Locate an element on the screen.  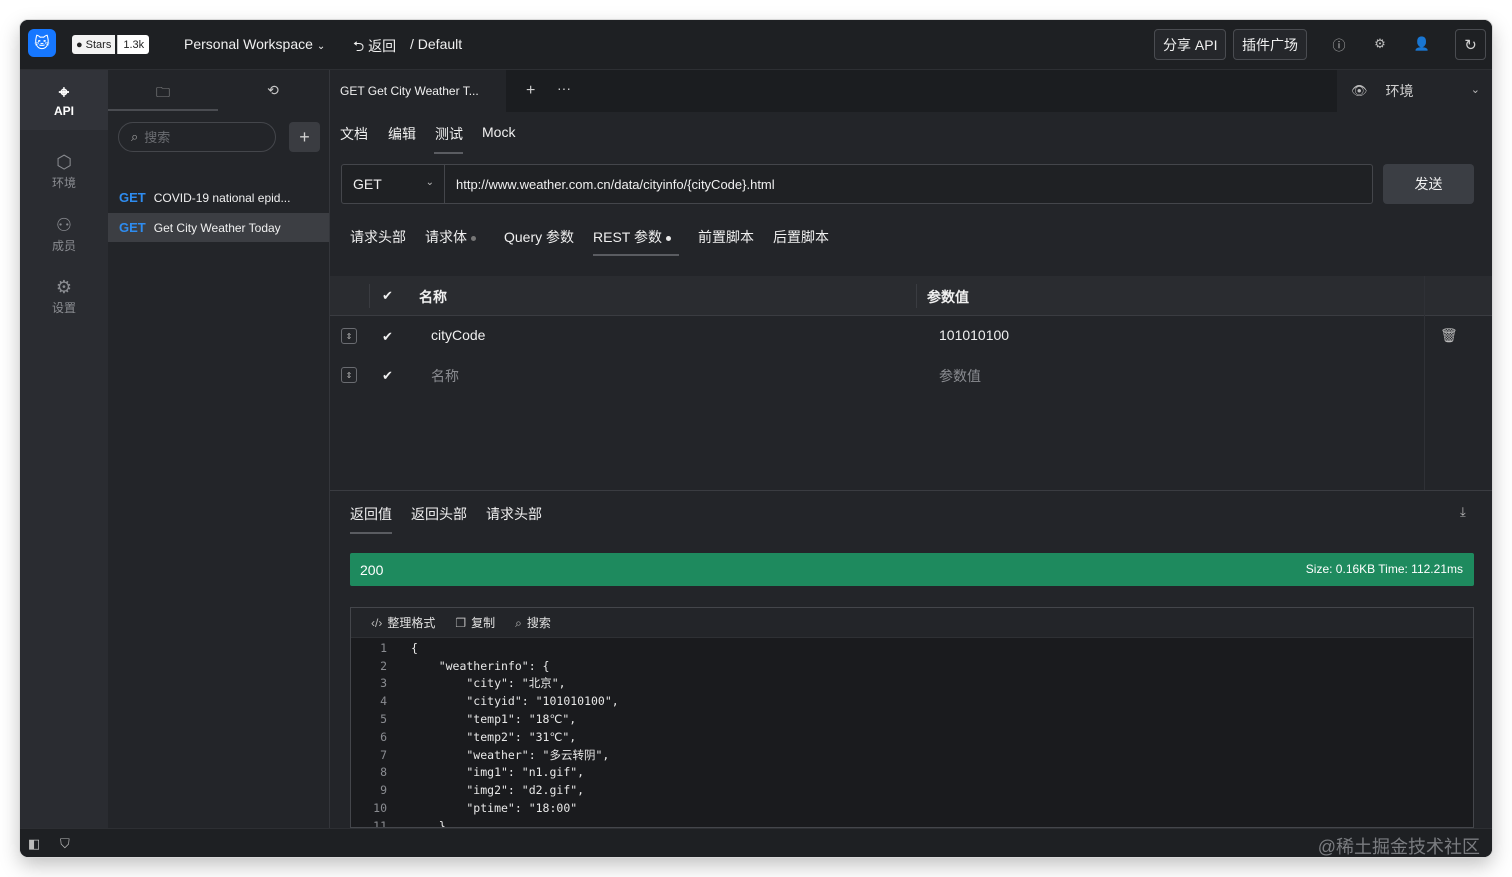
search-box: ⌕ is located at coordinates (197, 137).